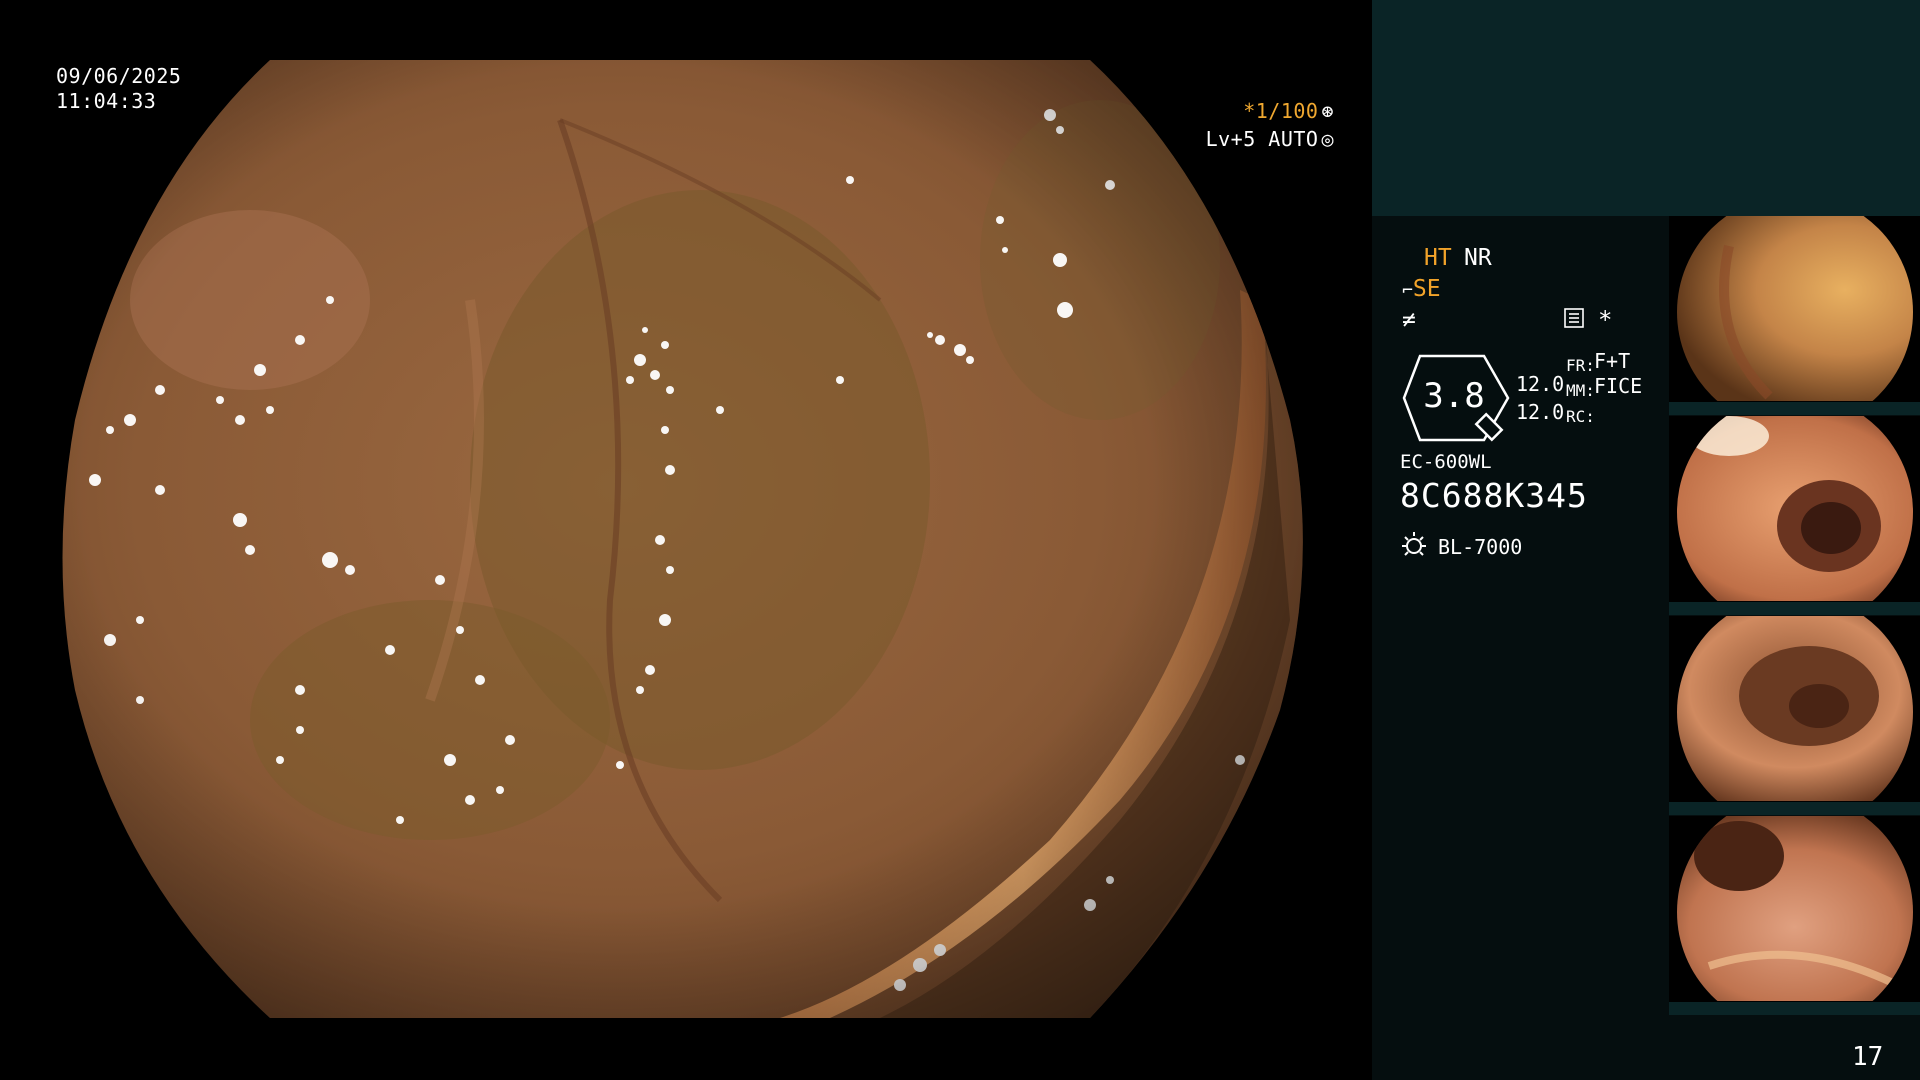 Image resolution: width=1920 pixels, height=1080 pixels. Describe the element at coordinates (1618, 386) in the screenshot. I see `mm-value: FICE` at that location.